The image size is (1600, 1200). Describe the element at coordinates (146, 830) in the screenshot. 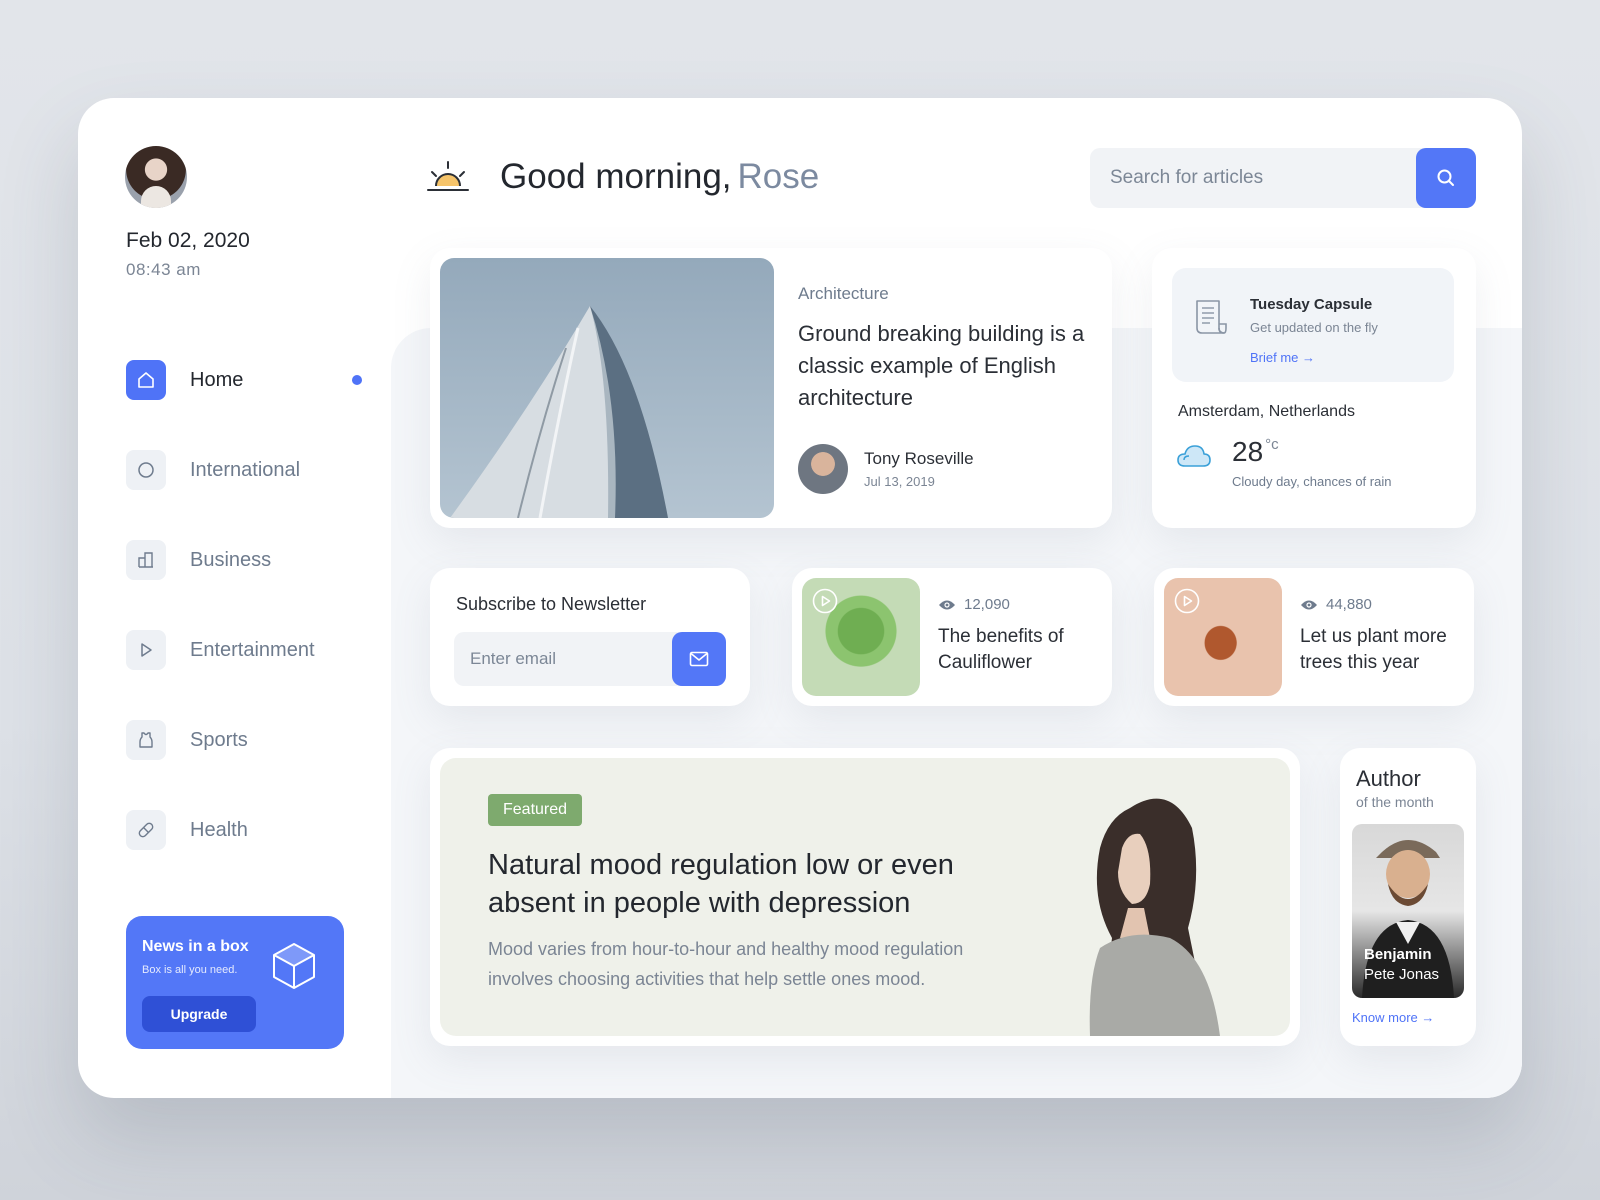

I see `pill-icon` at that location.